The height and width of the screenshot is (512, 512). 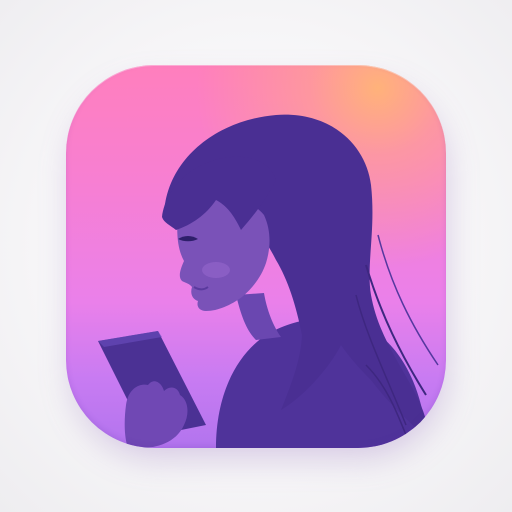 What do you see at coordinates (156, 414) in the screenshot?
I see `hand` at bounding box center [156, 414].